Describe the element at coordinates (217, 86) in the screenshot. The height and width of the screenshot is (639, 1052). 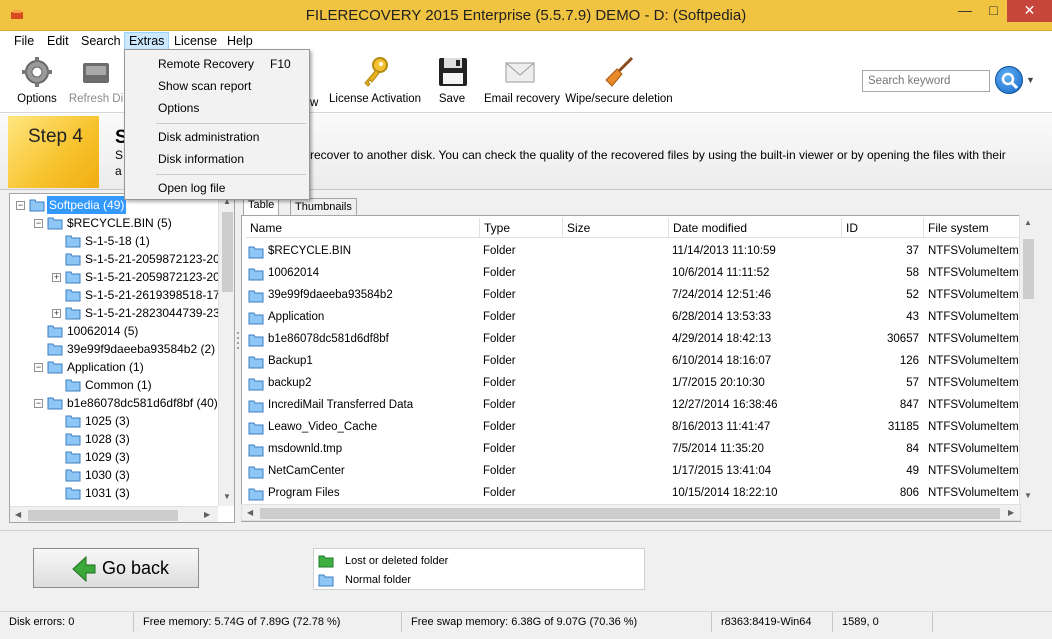
I see `menu-item-show-scan-report: Show scan report` at that location.